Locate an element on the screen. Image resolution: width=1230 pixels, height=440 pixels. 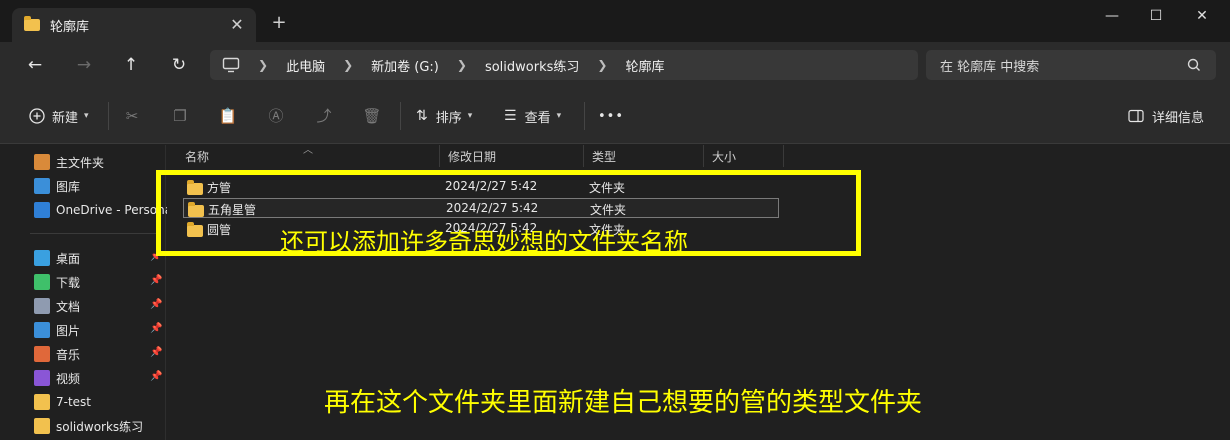
annotation-bottom-text: 再在这个文件夹里面新建自己想要的管的类型文件夹 is located at coordinates (623, 403).